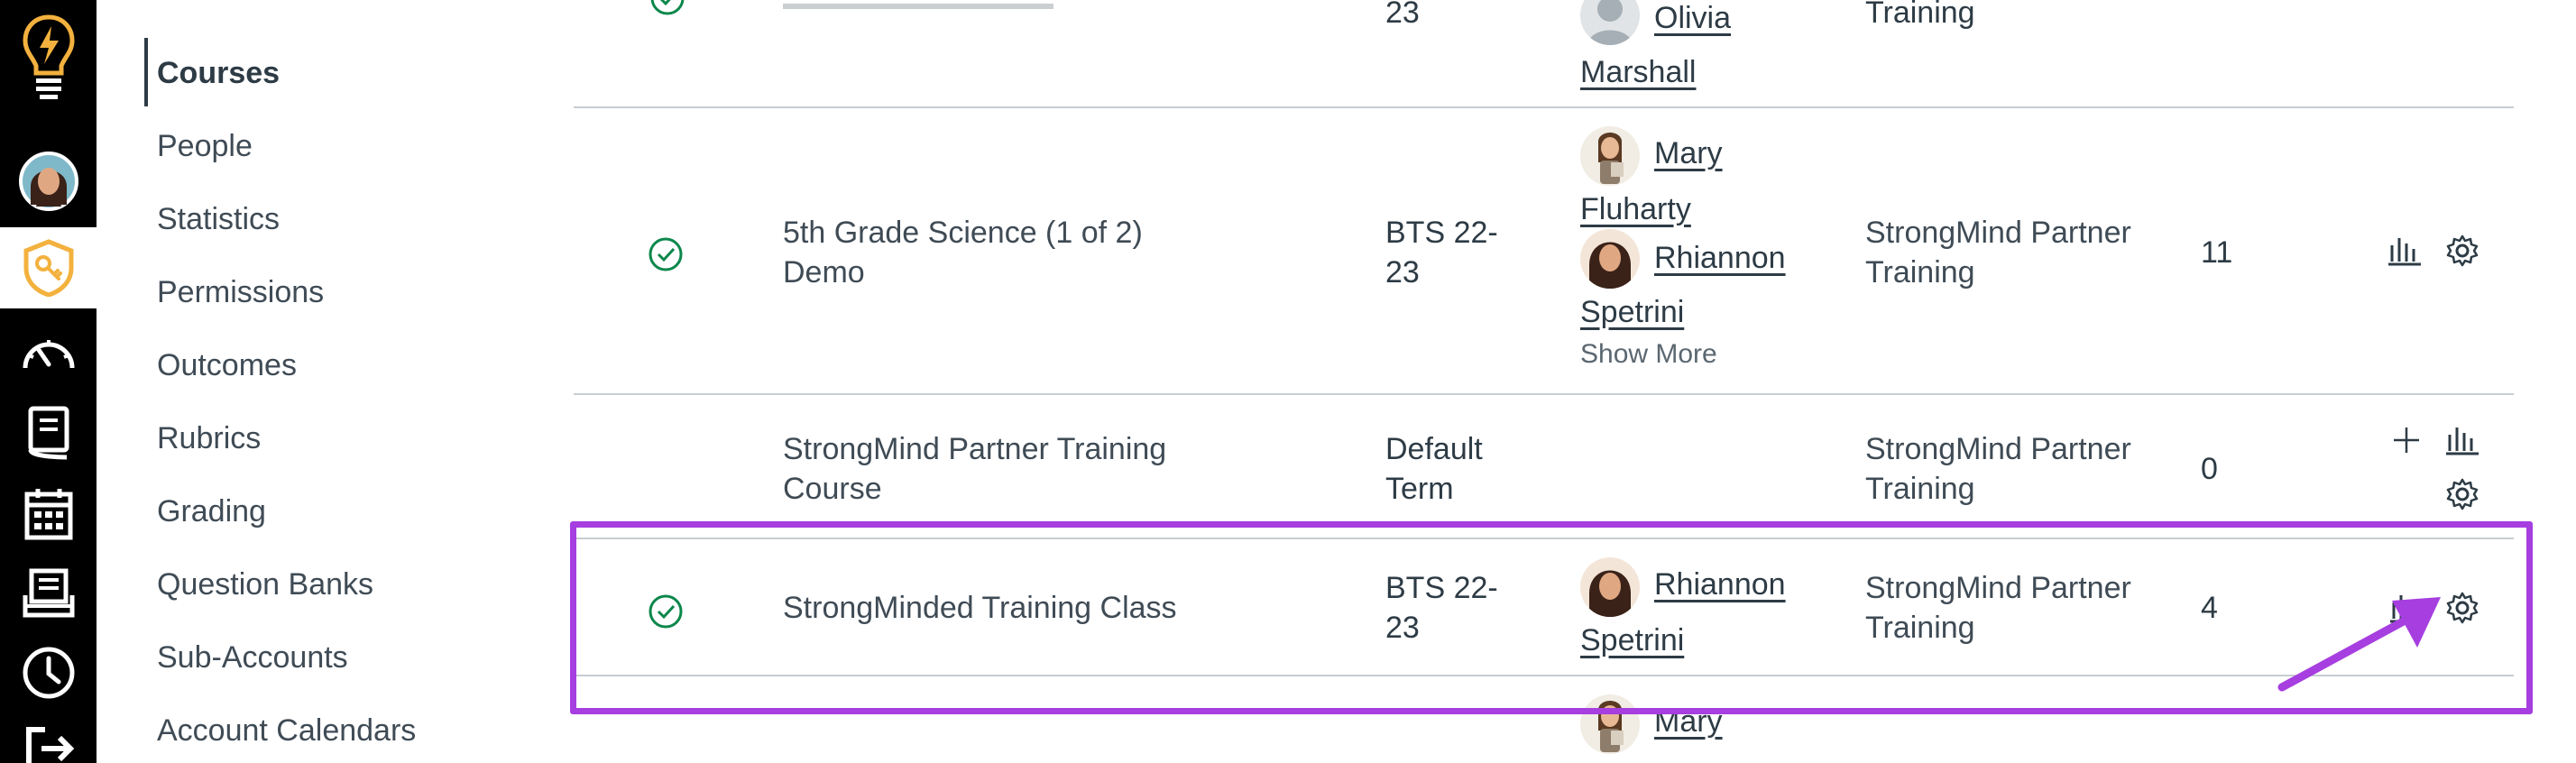 The height and width of the screenshot is (763, 2576). I want to click on course-name-link: Demo, so click(824, 272).